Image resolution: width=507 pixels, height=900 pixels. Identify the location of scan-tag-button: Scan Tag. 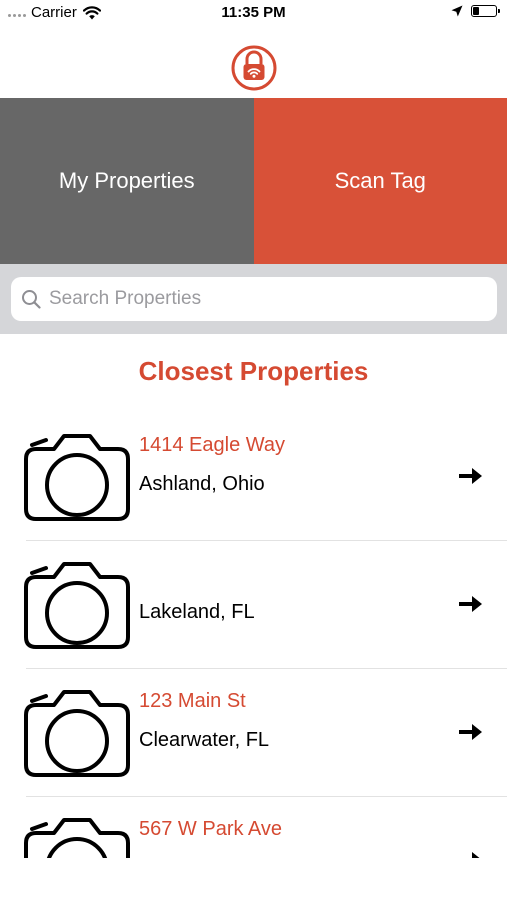
(380, 181).